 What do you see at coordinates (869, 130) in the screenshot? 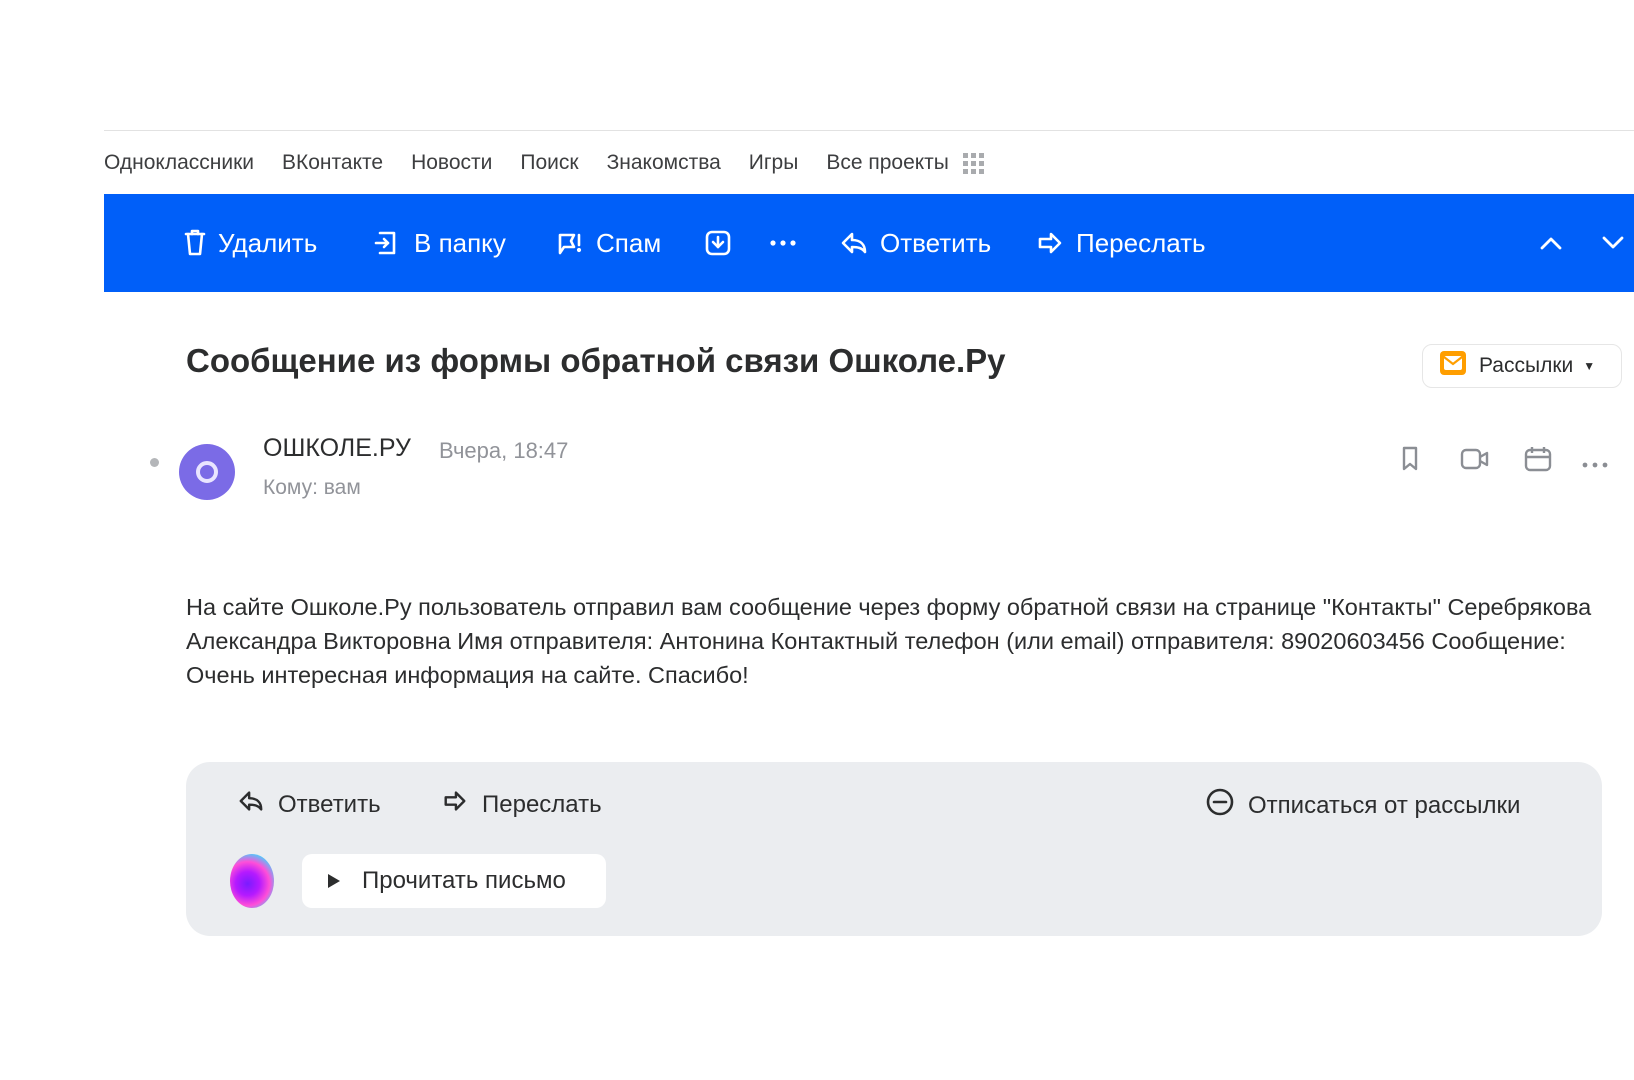
I see `top-divider` at bounding box center [869, 130].